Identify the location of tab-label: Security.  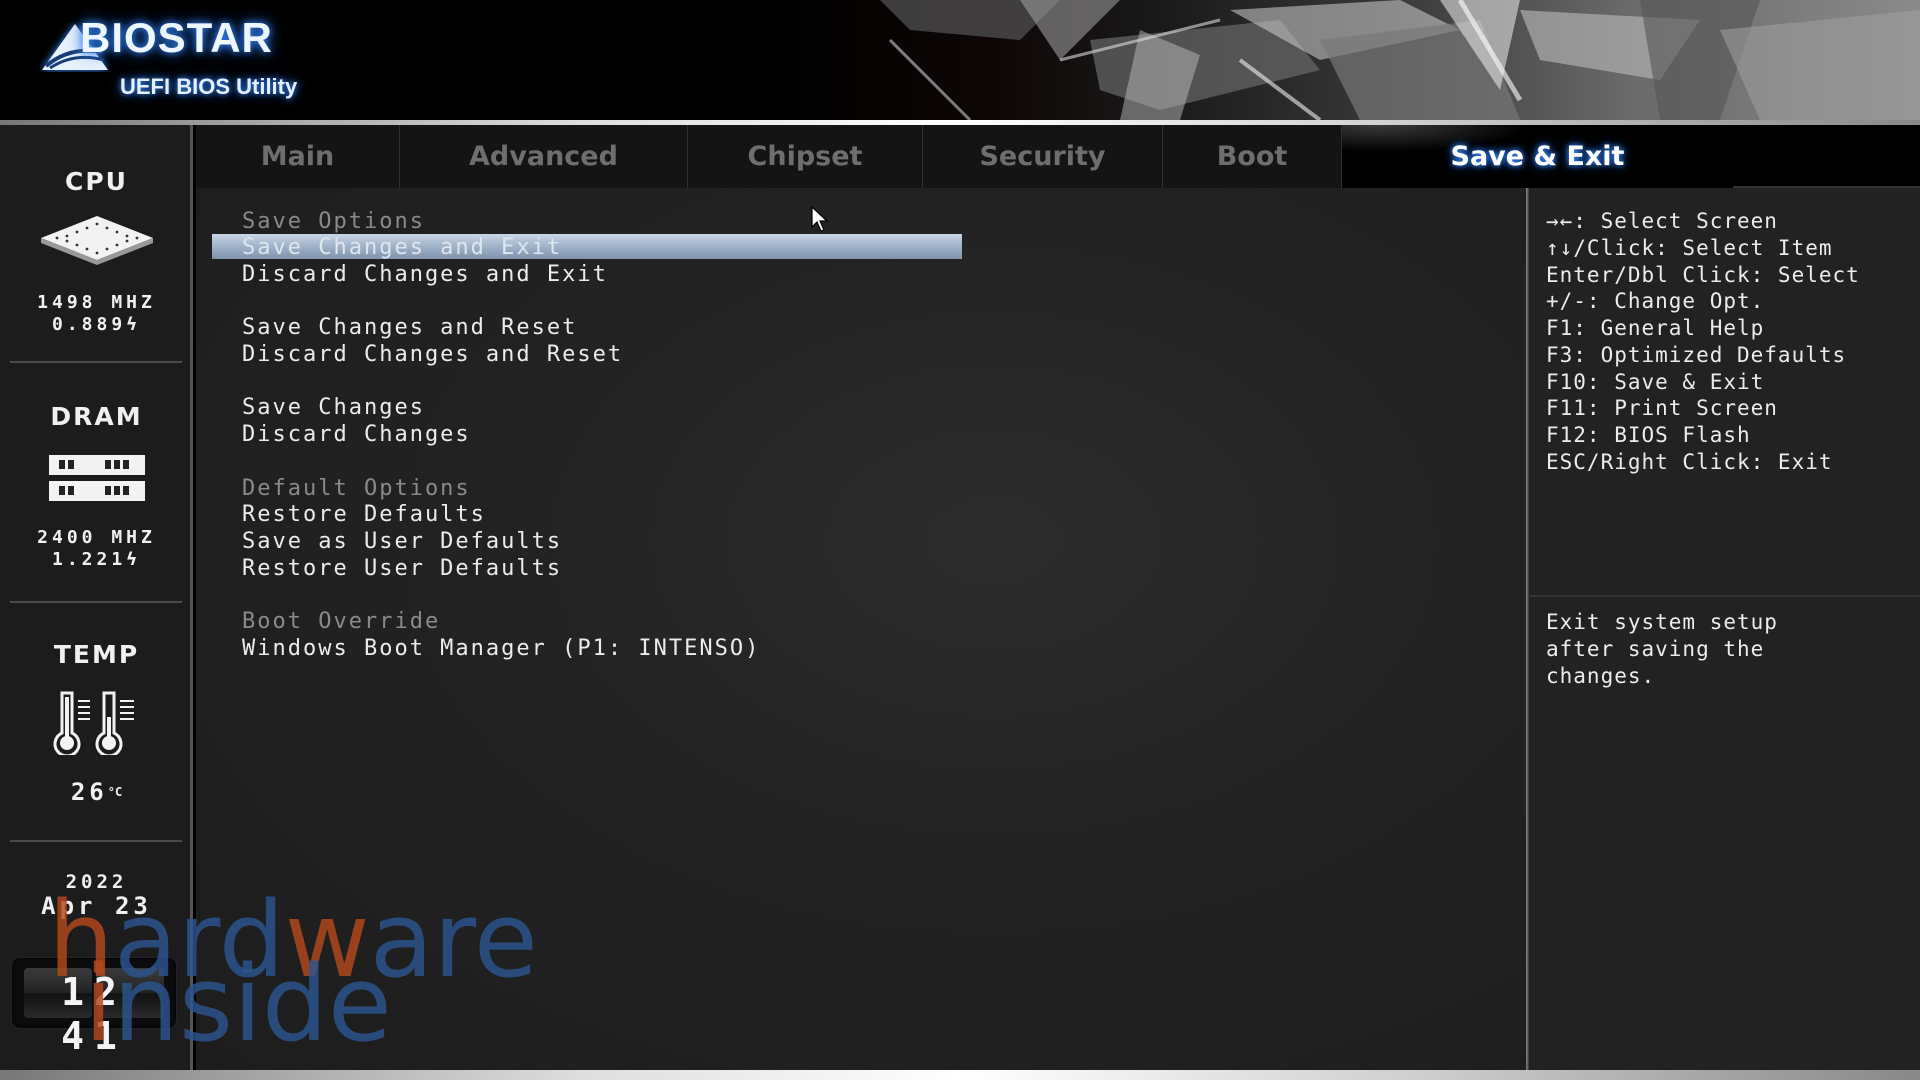
(1042, 156).